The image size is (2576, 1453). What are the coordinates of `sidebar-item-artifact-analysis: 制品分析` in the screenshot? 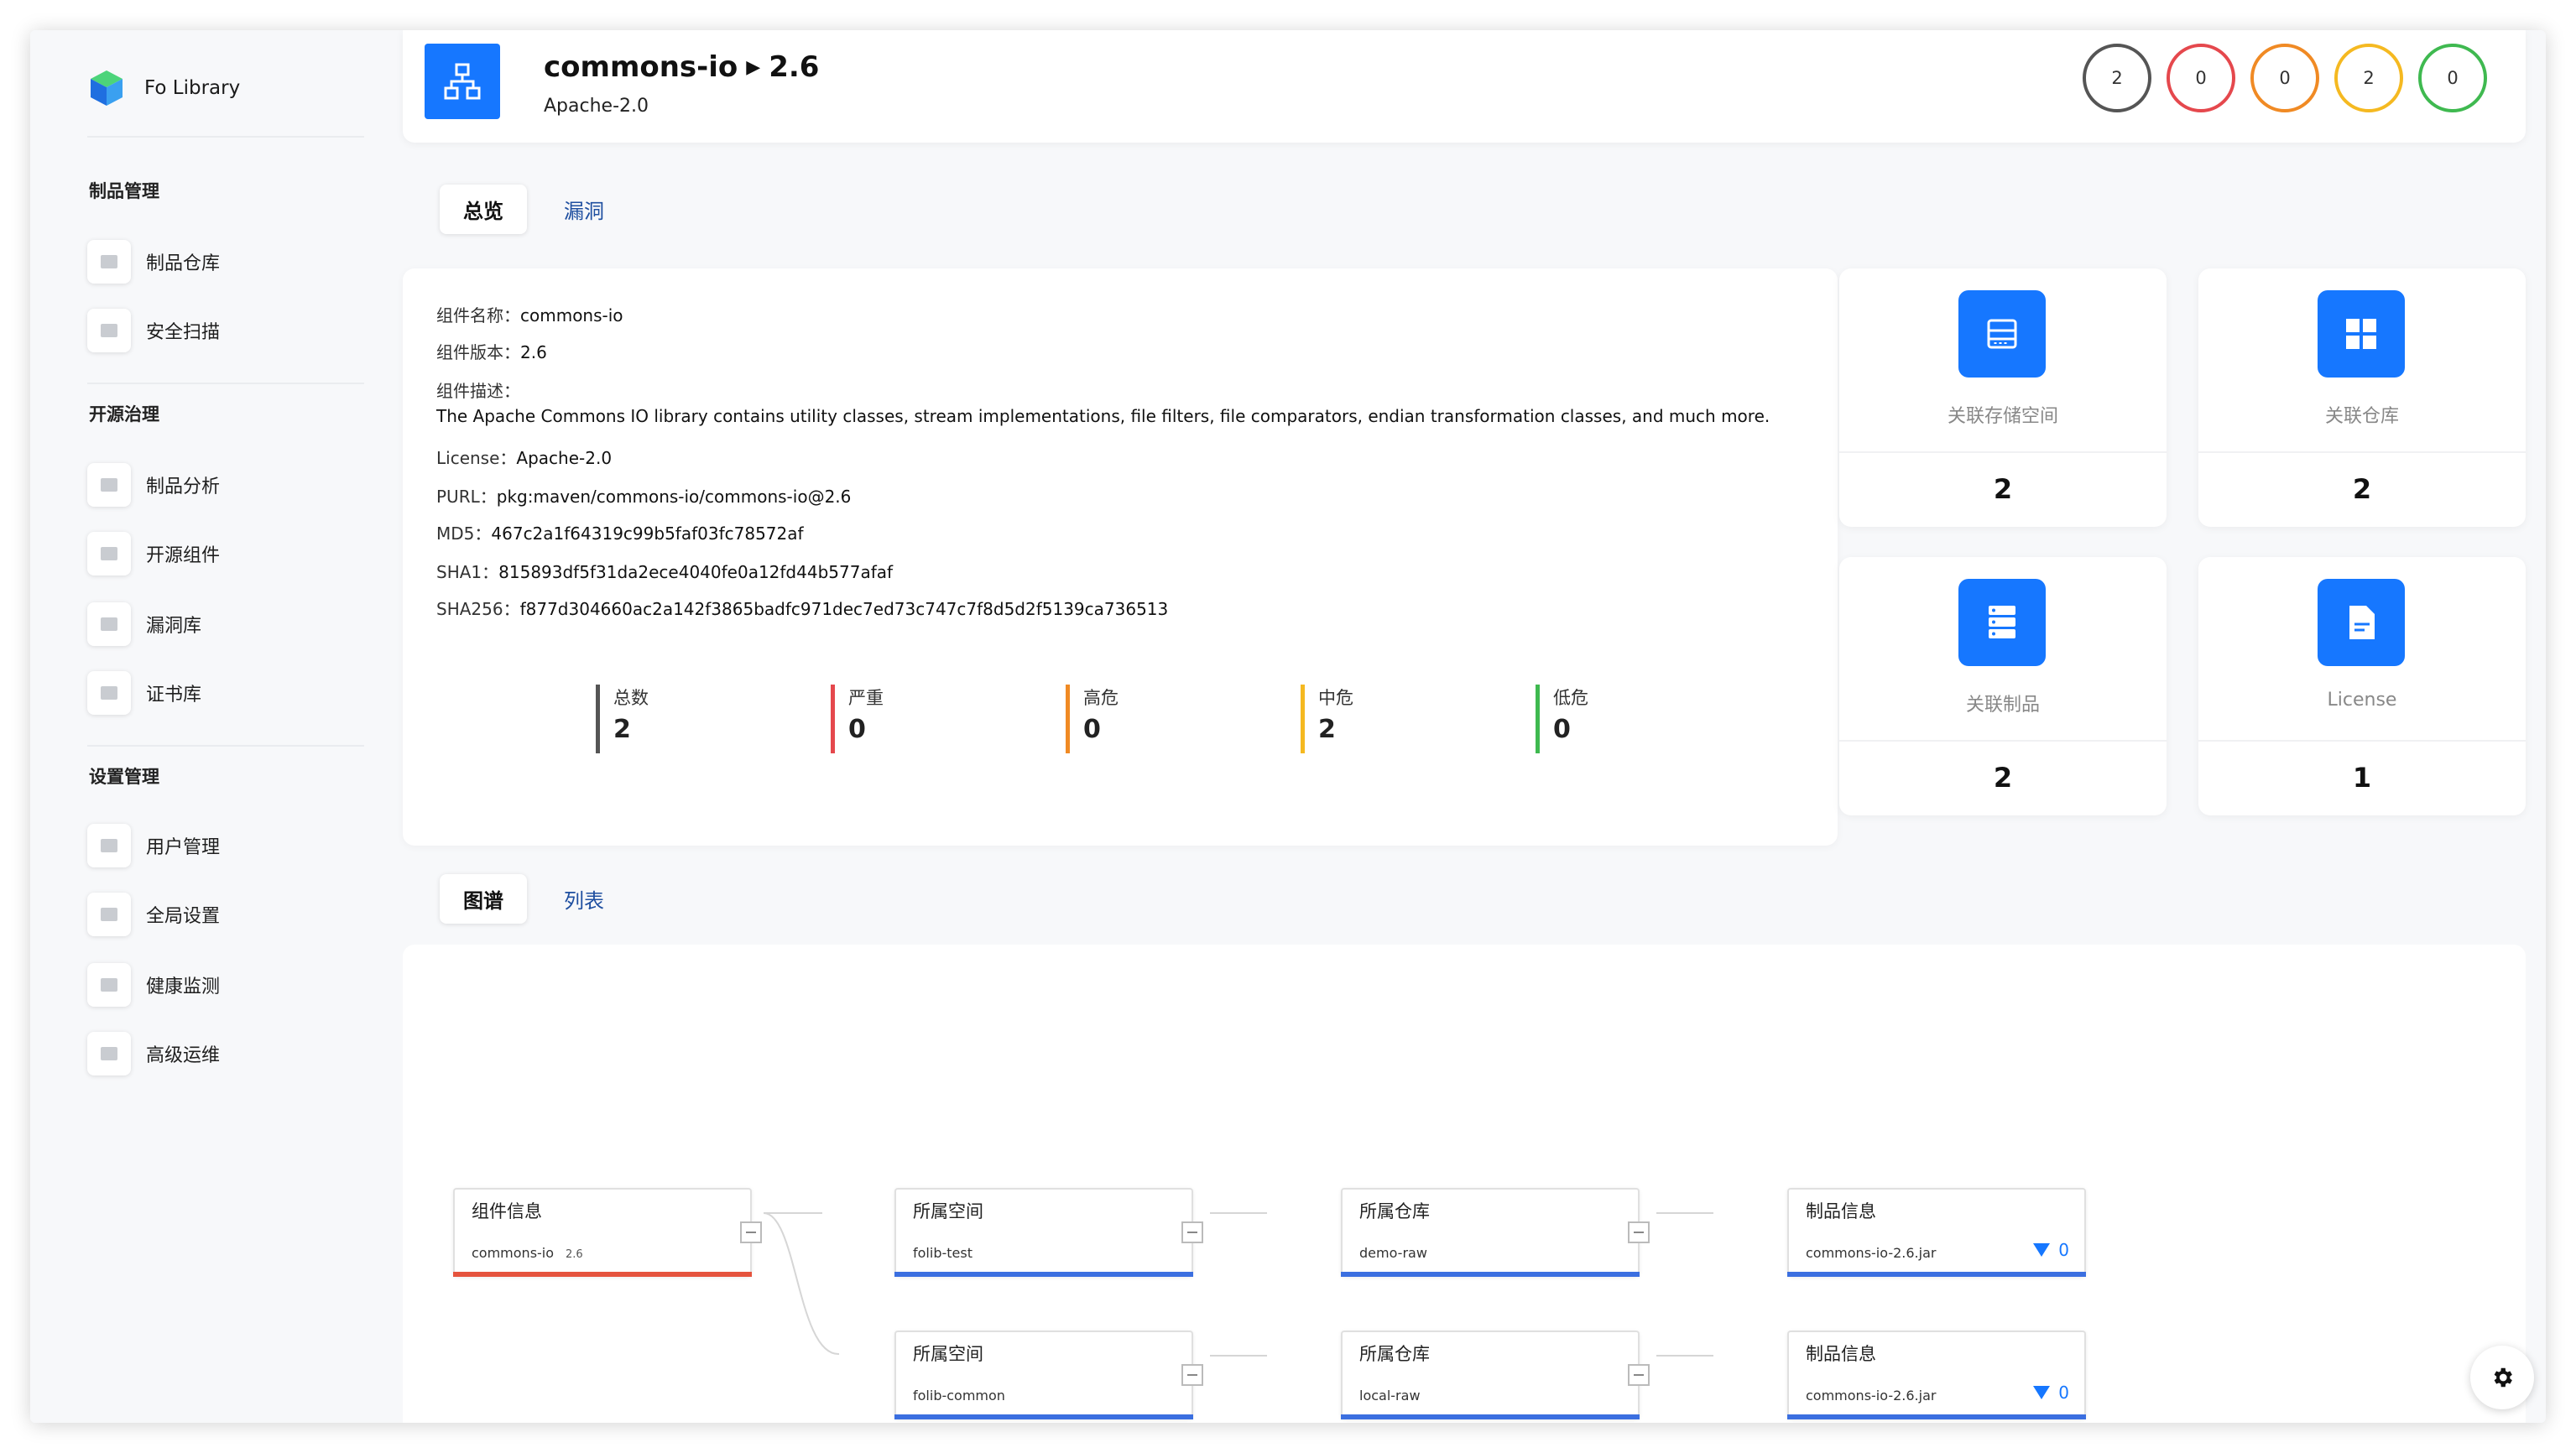 It's located at (153, 485).